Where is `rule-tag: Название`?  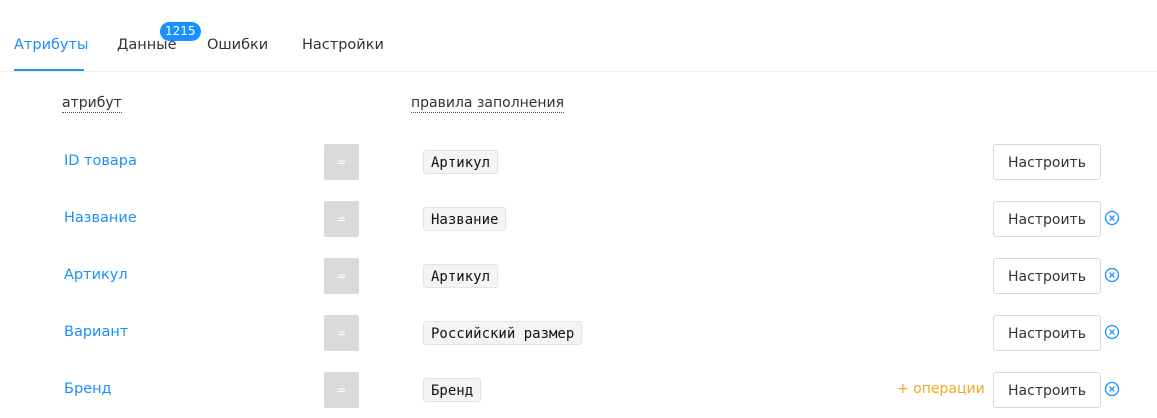
rule-tag: Название is located at coordinates (465, 219).